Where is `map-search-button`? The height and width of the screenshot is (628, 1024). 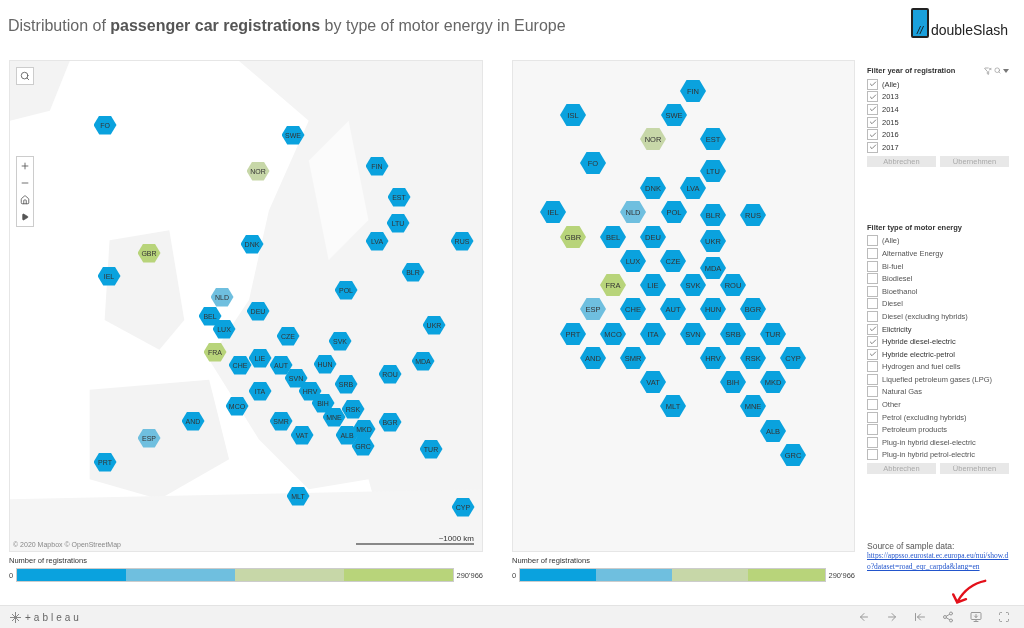
map-search-button is located at coordinates (25, 76).